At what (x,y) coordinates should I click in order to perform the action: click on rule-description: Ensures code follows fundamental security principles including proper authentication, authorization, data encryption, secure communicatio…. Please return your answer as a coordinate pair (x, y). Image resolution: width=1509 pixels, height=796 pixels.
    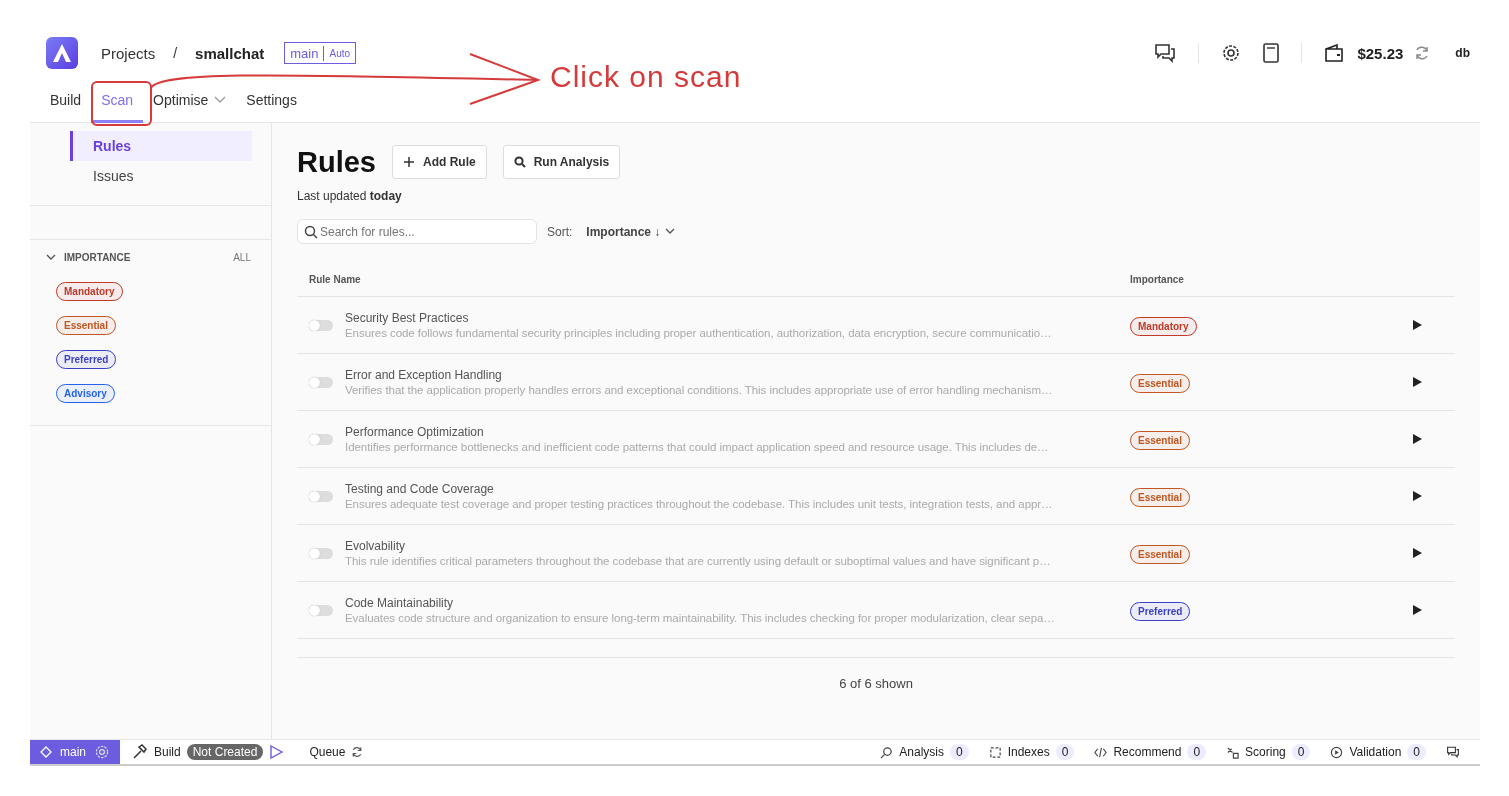
    Looking at the image, I should click on (699, 333).